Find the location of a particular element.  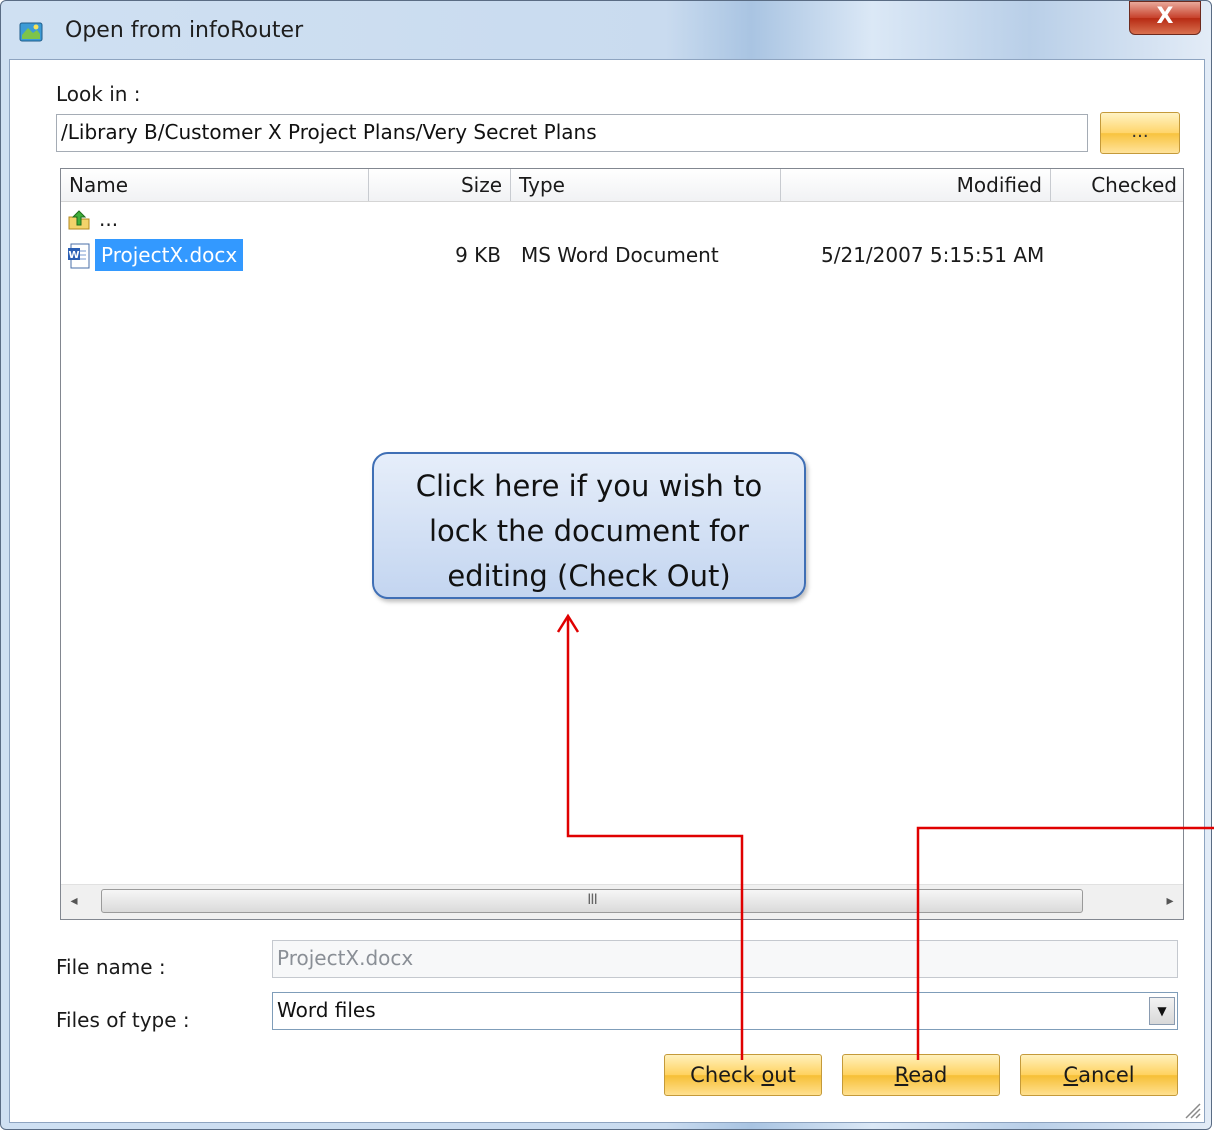

check-out-label-pre: Check is located at coordinates (726, 1075).